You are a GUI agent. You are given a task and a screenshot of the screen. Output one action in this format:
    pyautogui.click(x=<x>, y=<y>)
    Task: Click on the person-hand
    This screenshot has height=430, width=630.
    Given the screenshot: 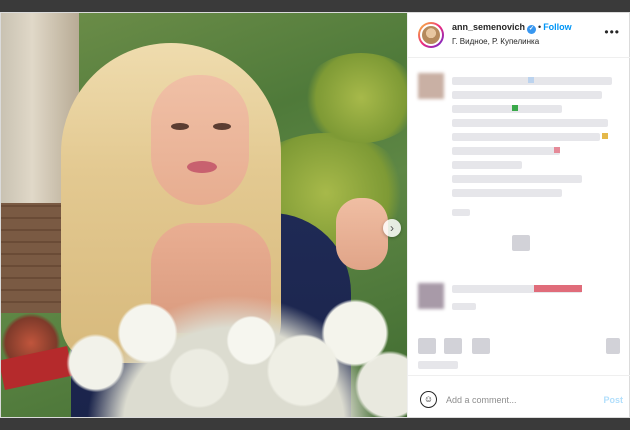 What is the action you would take?
    pyautogui.click(x=362, y=234)
    